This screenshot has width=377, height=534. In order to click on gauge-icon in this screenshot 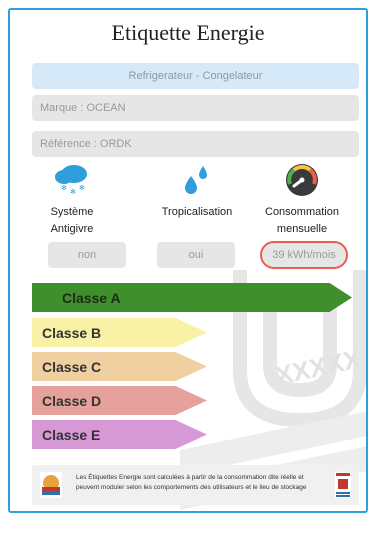, I will do `click(302, 180)`.